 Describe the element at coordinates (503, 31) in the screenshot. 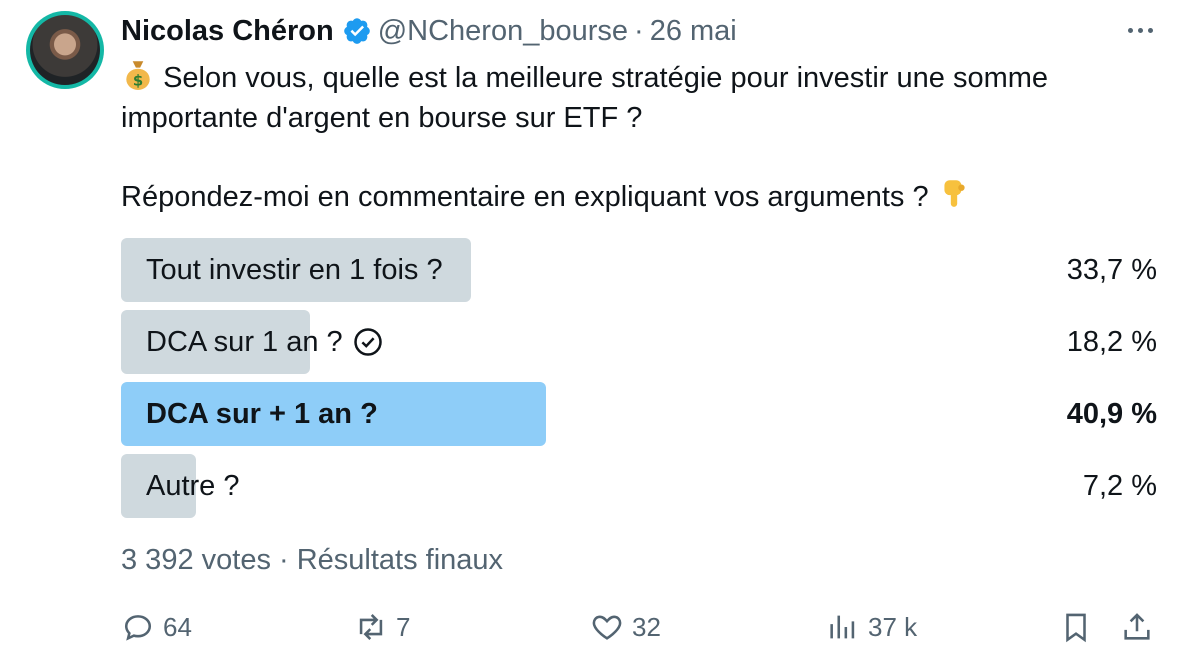

I see `author-handle: @NCheron_bourse` at that location.